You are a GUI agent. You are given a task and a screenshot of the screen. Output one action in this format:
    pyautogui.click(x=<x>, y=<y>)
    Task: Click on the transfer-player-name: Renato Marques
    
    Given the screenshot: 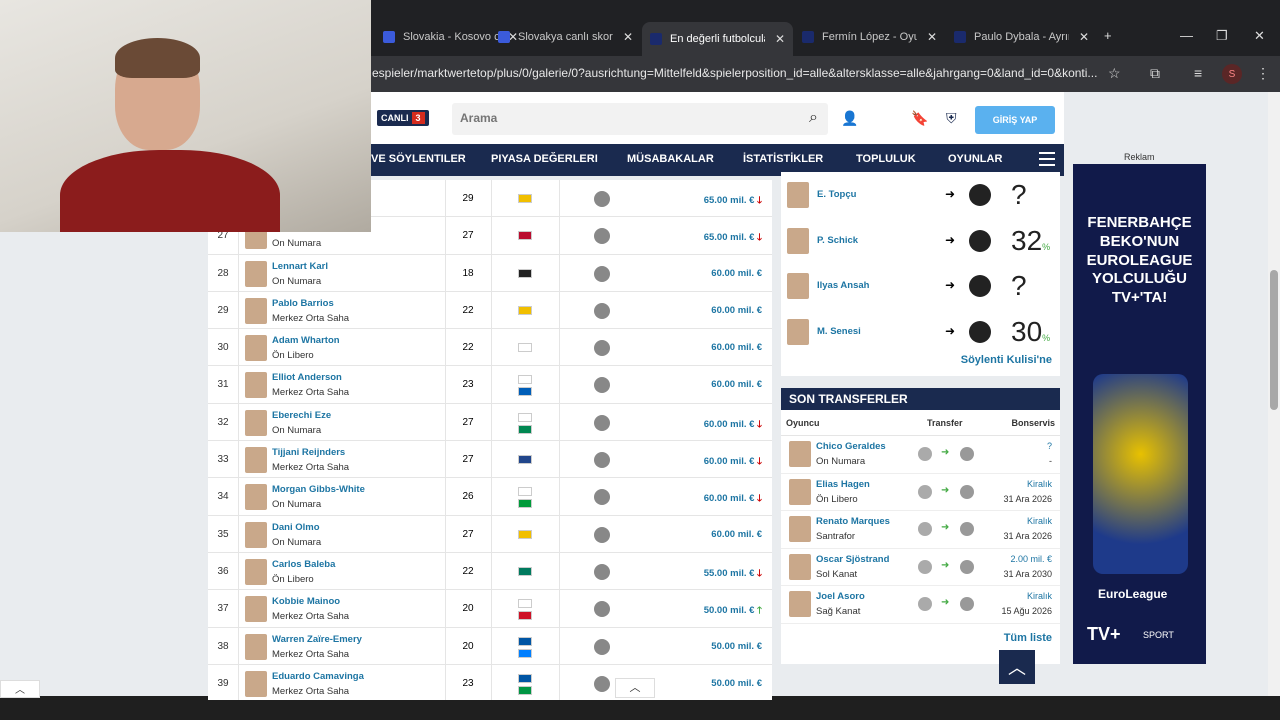 What is the action you would take?
    pyautogui.click(x=853, y=521)
    